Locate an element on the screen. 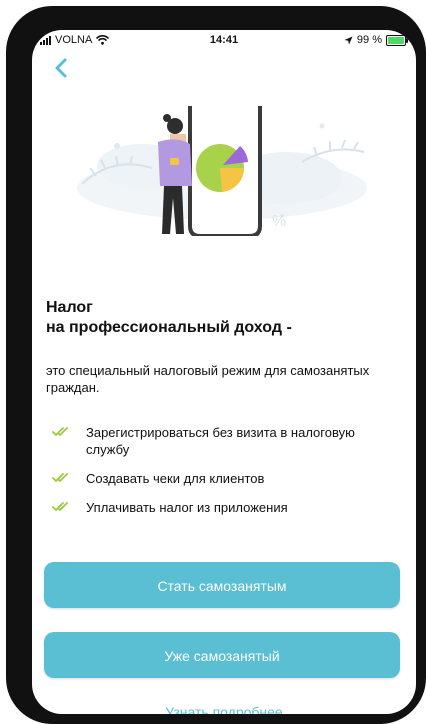 The height and width of the screenshot is (724, 426). feature-text: Создавать чеки для клиентов is located at coordinates (175, 478).